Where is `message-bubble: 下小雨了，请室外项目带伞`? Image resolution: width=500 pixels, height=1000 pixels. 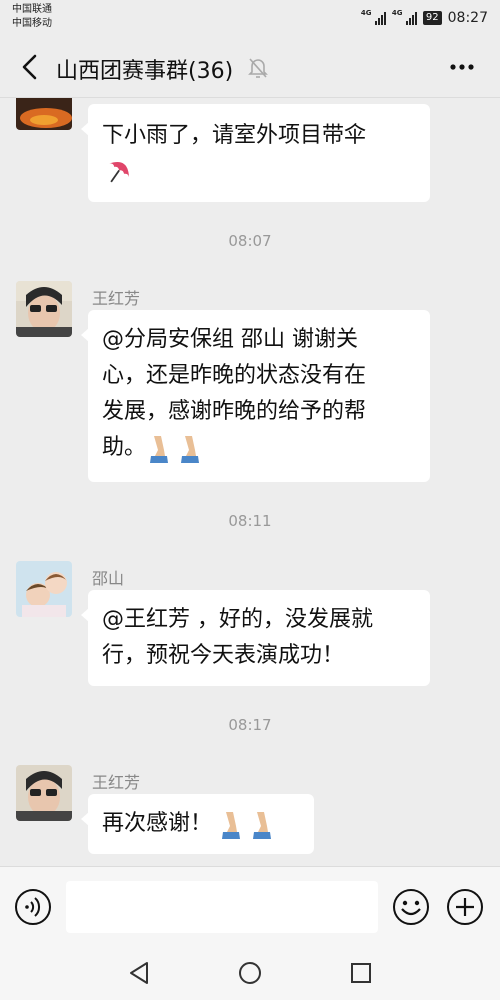
message-bubble: 下小雨了，请室外项目带伞 is located at coordinates (255, 153).